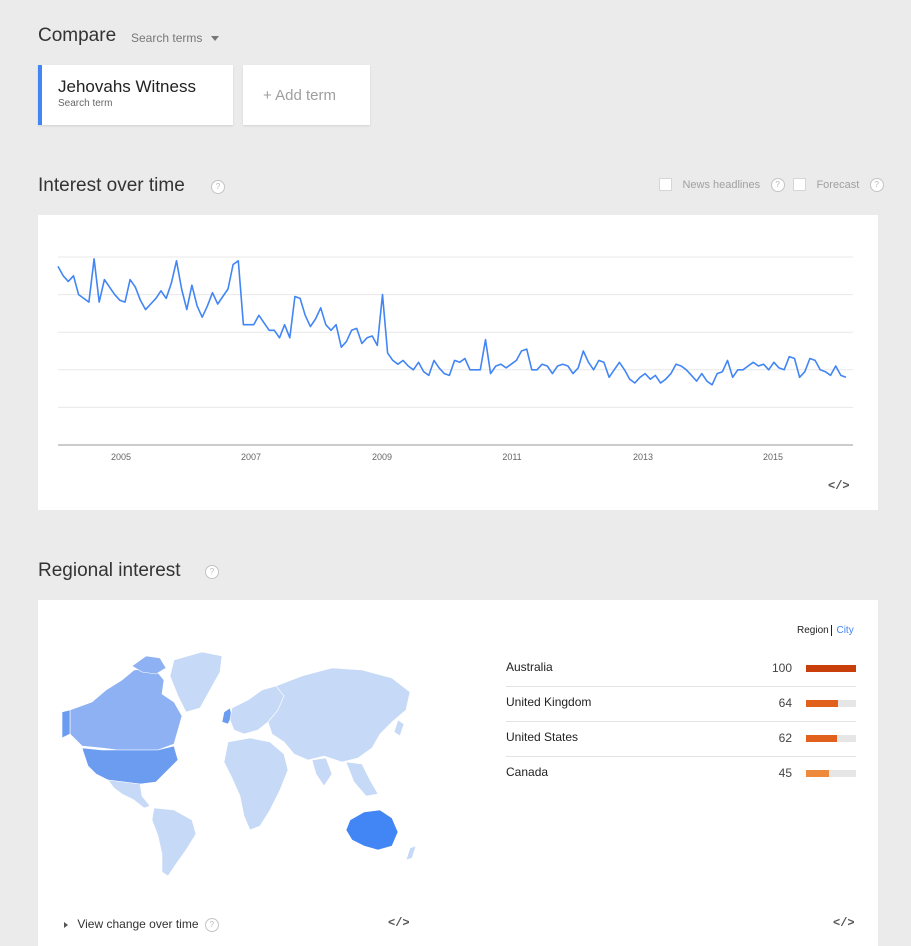  Describe the element at coordinates (339, 715) in the screenshot. I see `map-asia` at that location.